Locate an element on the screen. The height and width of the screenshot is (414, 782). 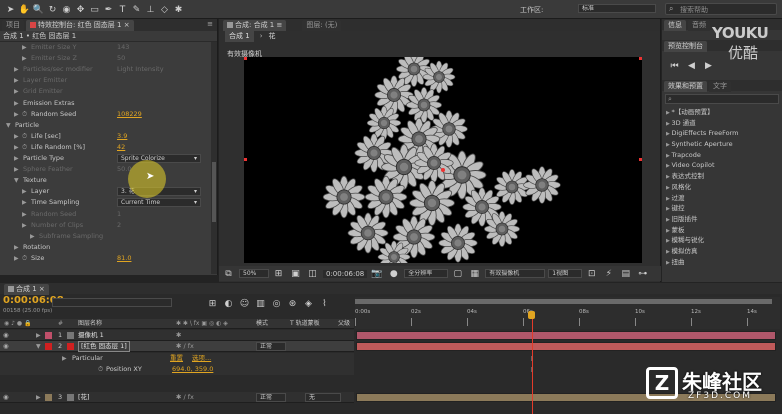
fast-previews-icon: ⚡ is located at coordinates (608, 273).